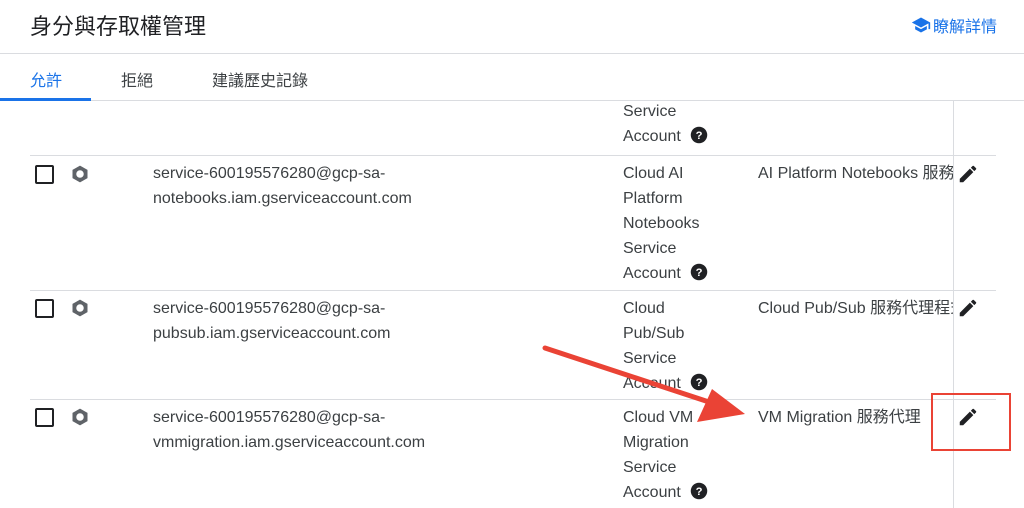  I want to click on member-name: Service Account?, so click(683, 125).